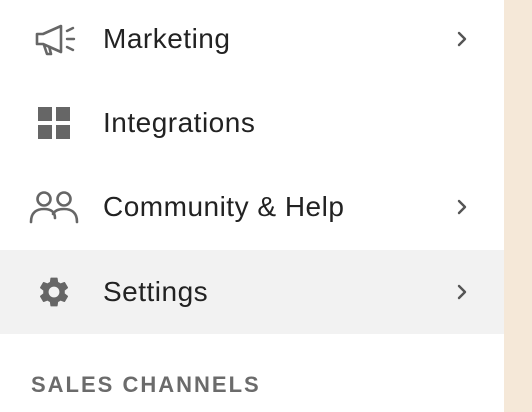 Image resolution: width=532 pixels, height=412 pixels. What do you see at coordinates (518, 206) in the screenshot?
I see `page-backdrop` at bounding box center [518, 206].